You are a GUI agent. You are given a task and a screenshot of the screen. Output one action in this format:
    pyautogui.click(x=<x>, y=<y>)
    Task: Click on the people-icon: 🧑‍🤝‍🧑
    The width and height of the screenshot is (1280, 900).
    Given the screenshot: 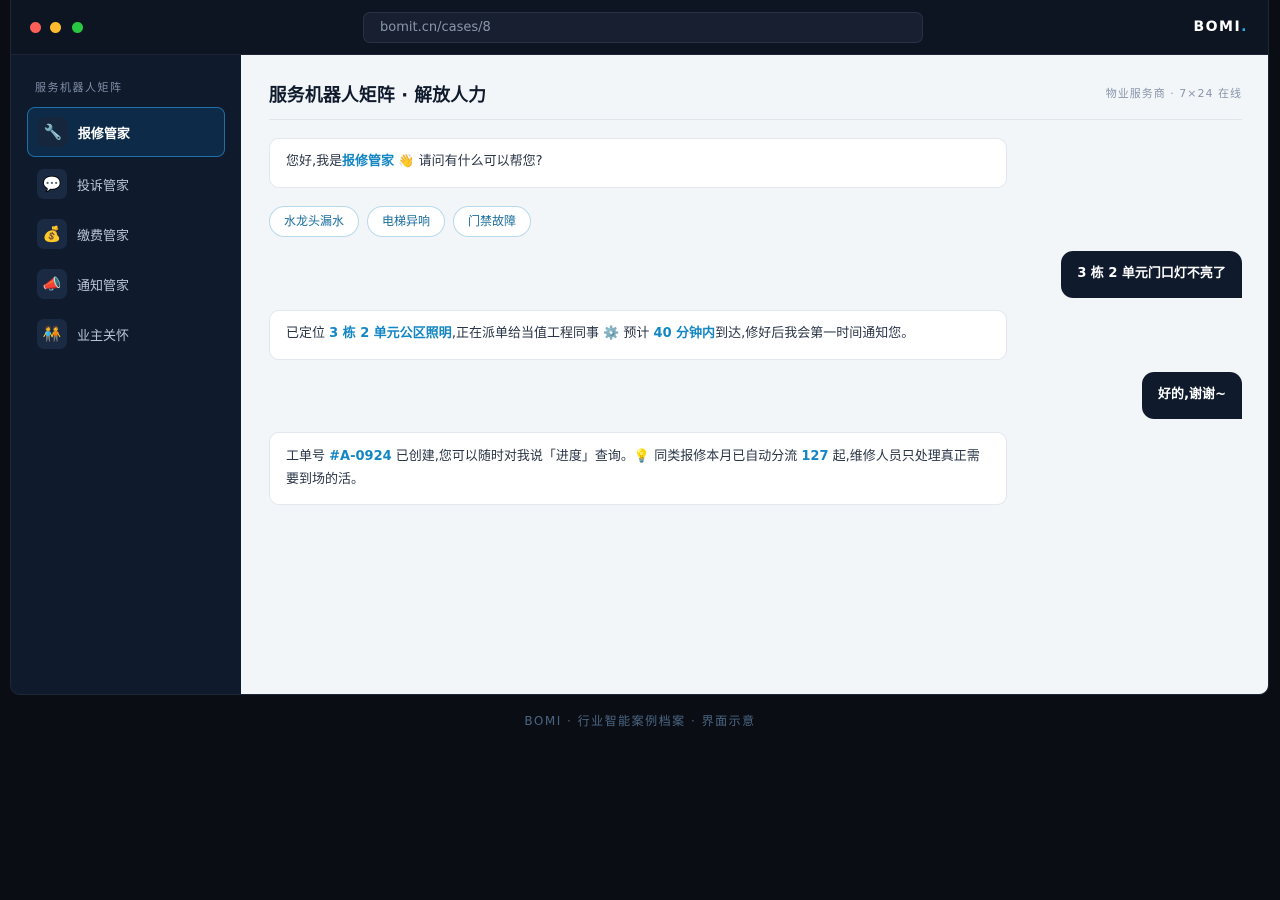 What is the action you would take?
    pyautogui.click(x=52, y=334)
    